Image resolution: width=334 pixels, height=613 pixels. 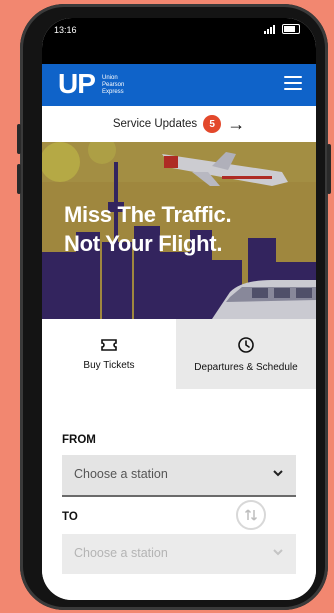 What do you see at coordinates (113, 92) in the screenshot?
I see `logo-sub-line: Express` at bounding box center [113, 92].